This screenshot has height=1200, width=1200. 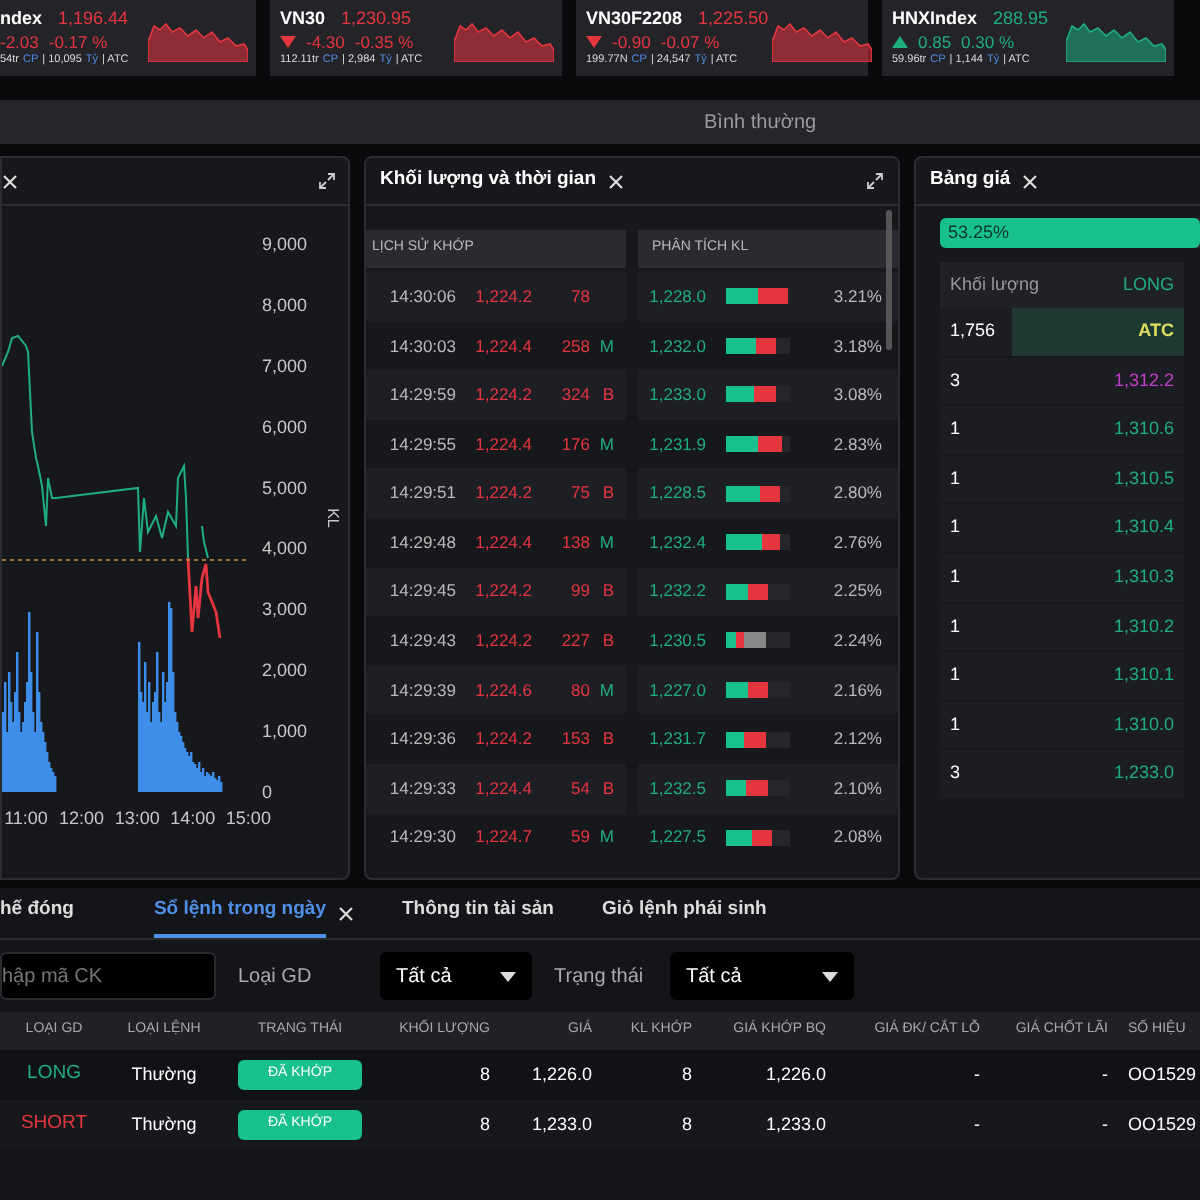 What do you see at coordinates (762, 976) in the screenshot?
I see `status-select: Tất cả` at bounding box center [762, 976].